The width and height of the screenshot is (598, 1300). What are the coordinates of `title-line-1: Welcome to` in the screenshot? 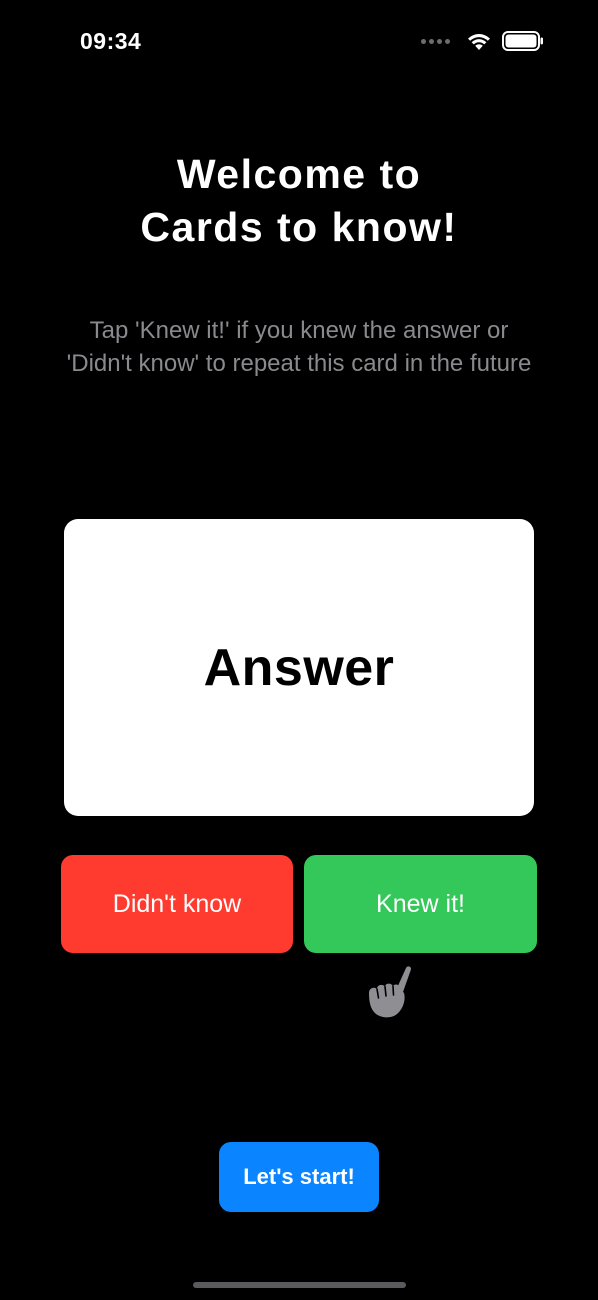 It's located at (299, 174).